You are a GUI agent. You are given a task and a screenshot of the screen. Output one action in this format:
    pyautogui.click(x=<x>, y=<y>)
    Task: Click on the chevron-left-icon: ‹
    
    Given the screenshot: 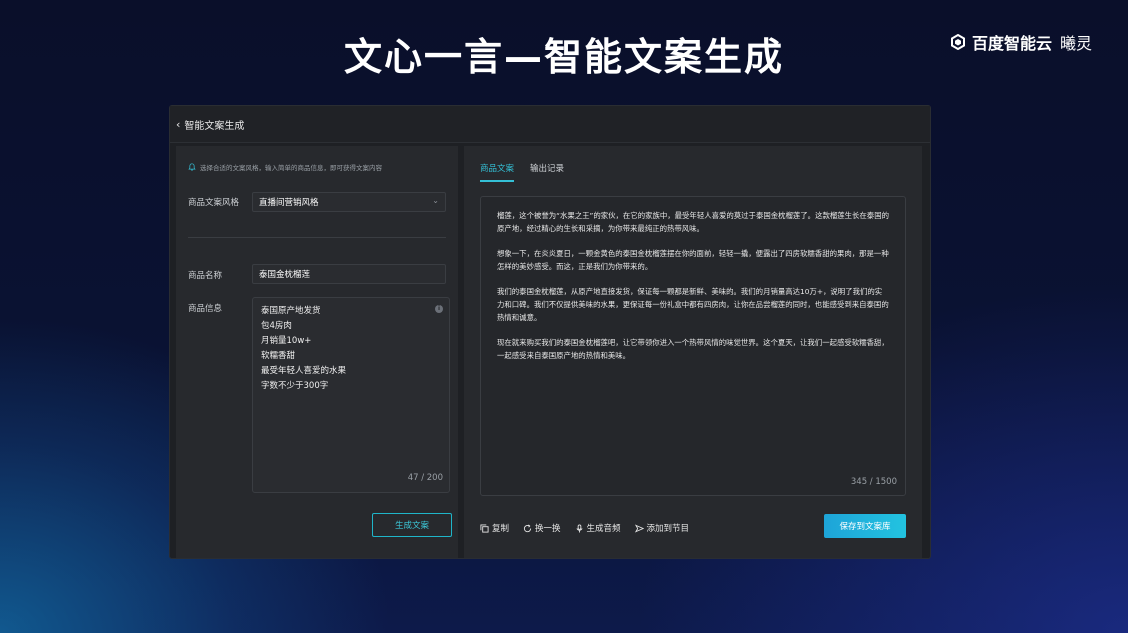 What is the action you would take?
    pyautogui.click(x=178, y=124)
    